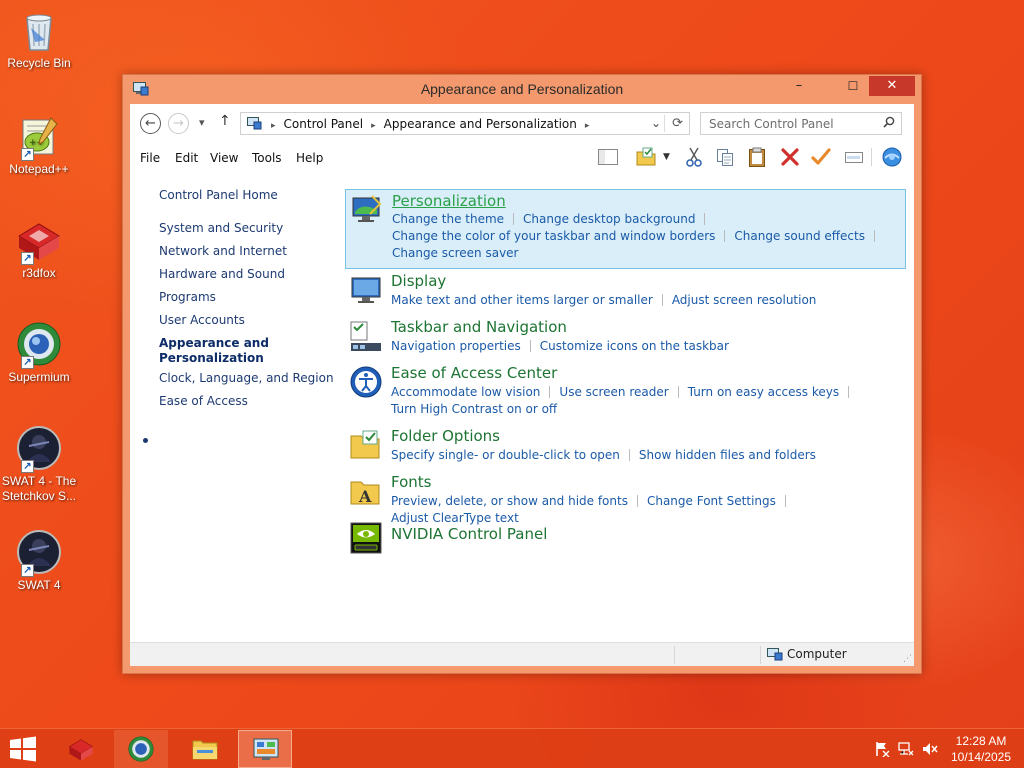 Image resolution: width=1024 pixels, height=768 pixels. Describe the element at coordinates (505, 455) in the screenshot. I see `link-single-double-click: Specify single- or double-click to open` at that location.